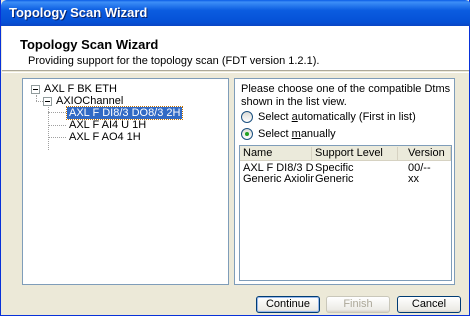  I want to click on tree-node-module: AXL F AI4 U 1H, so click(107, 125).